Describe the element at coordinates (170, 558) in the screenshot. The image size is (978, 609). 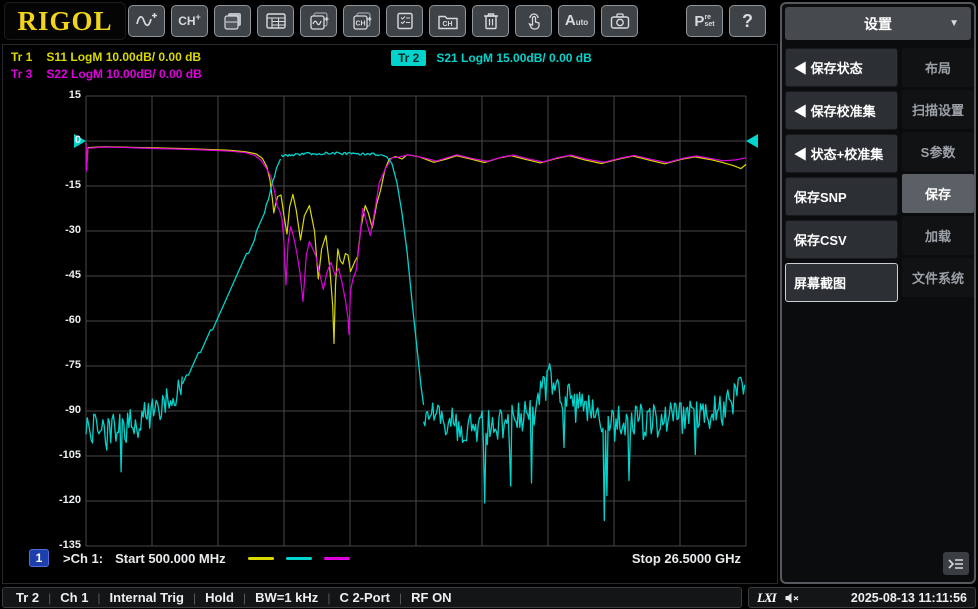
I see `start-frequency: Start 500.000 MHz` at that location.